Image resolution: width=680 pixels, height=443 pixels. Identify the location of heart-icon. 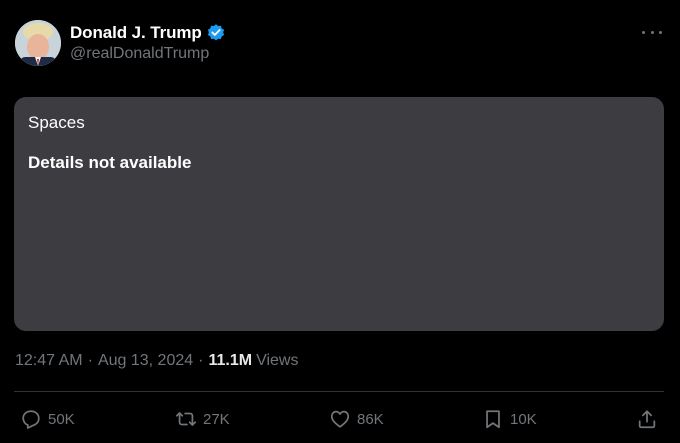
(340, 419).